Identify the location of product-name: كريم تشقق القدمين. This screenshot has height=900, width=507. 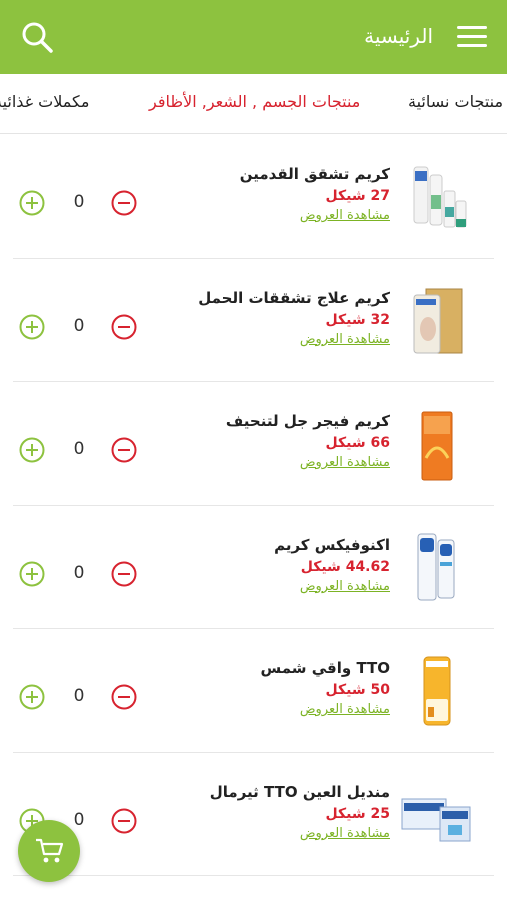
(314, 174).